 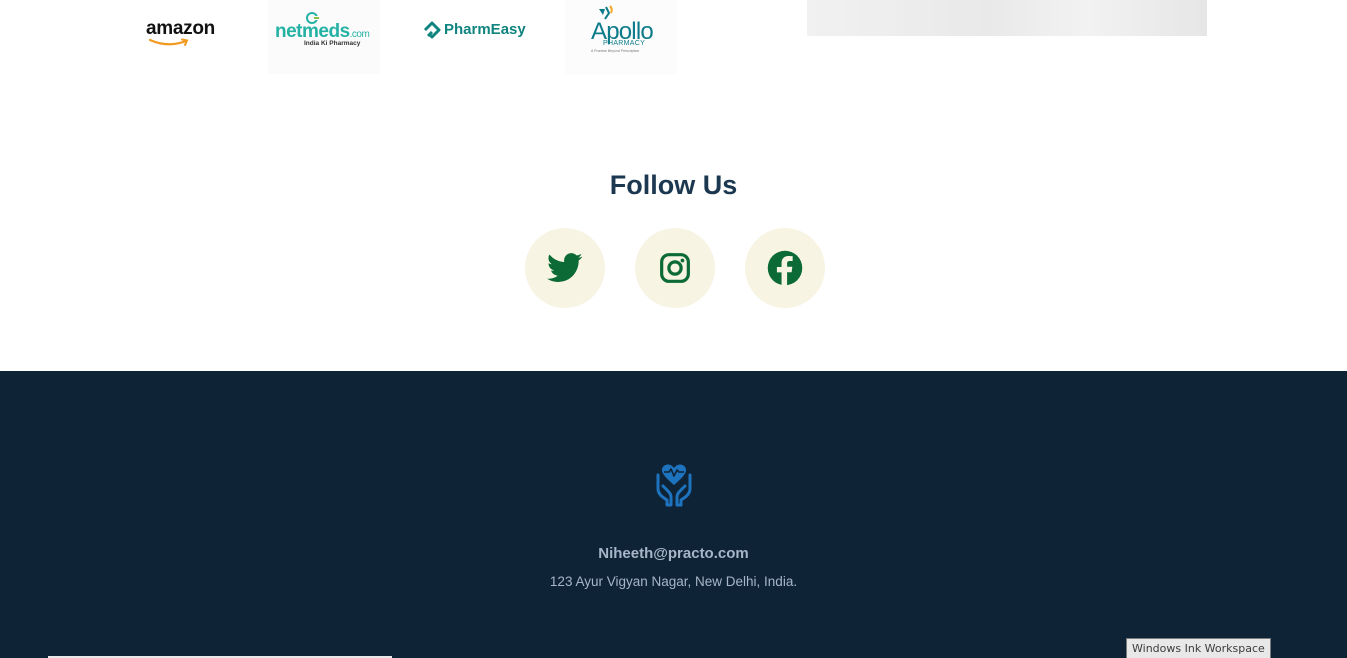 What do you see at coordinates (1198, 648) in the screenshot?
I see `windows-ink-tooltip: Windows Ink Workspace` at bounding box center [1198, 648].